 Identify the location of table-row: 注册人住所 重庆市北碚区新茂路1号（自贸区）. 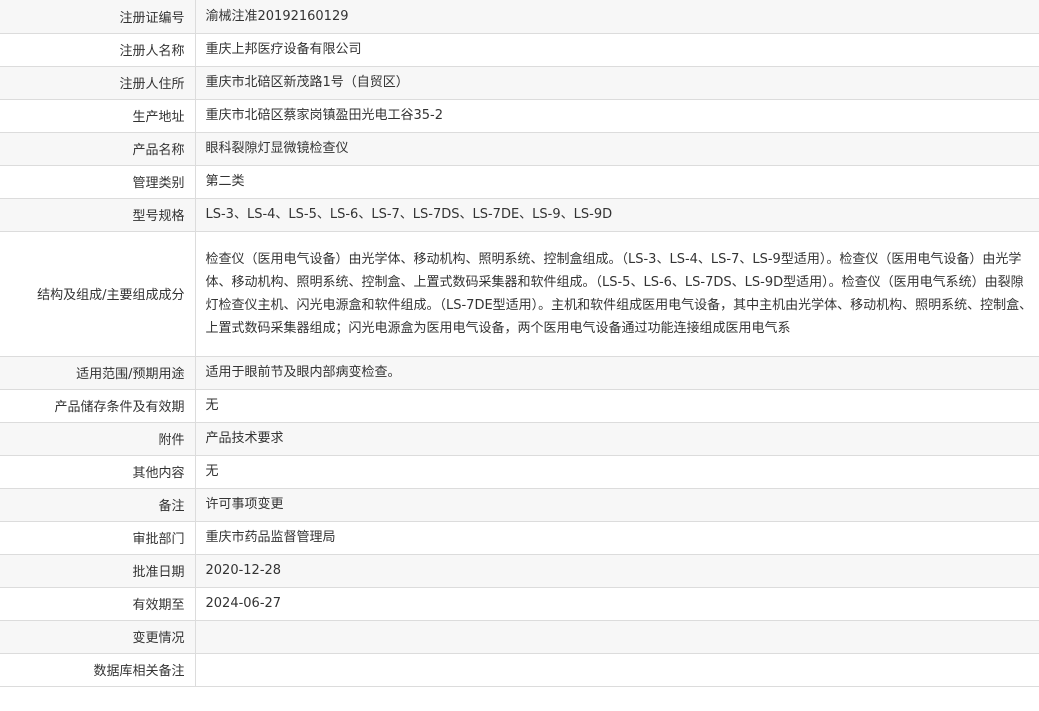
(519, 82).